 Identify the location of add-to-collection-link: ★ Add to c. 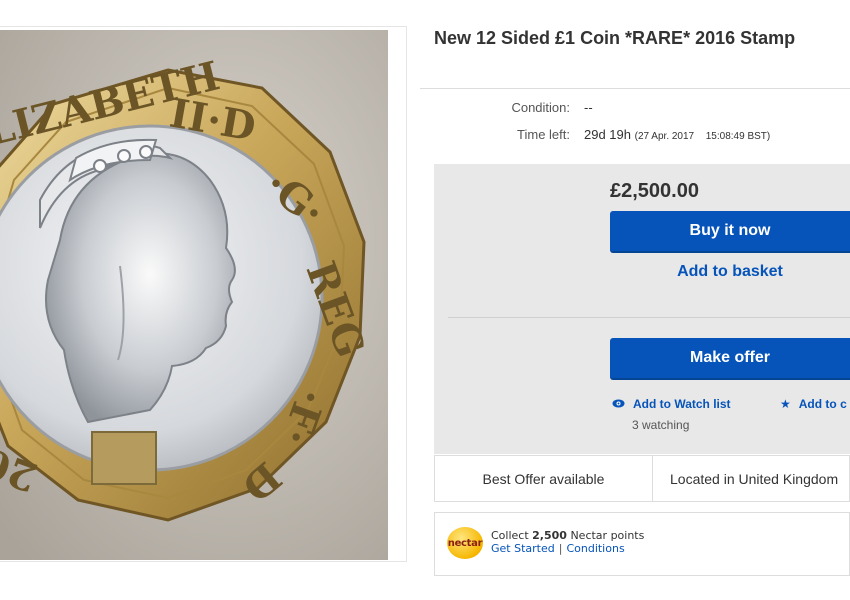
(813, 404).